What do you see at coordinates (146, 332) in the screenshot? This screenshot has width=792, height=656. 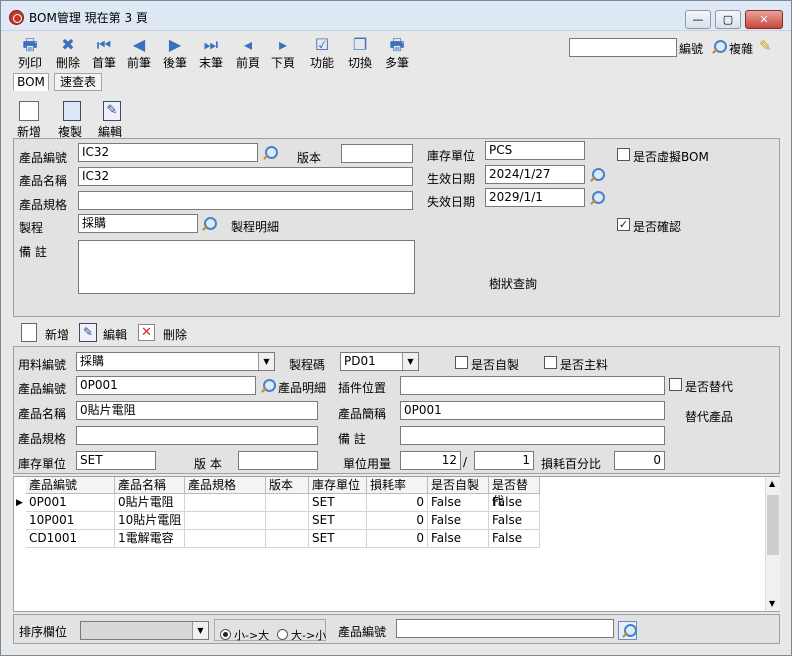 I see `delete-detail-icon: ✕` at bounding box center [146, 332].